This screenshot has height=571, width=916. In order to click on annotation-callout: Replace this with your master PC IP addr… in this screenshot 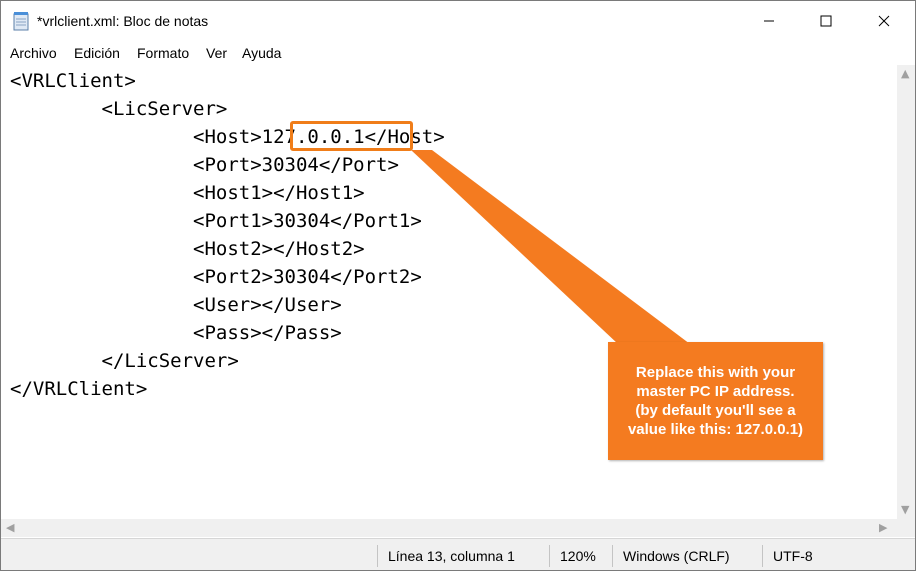, I will do `click(715, 401)`.